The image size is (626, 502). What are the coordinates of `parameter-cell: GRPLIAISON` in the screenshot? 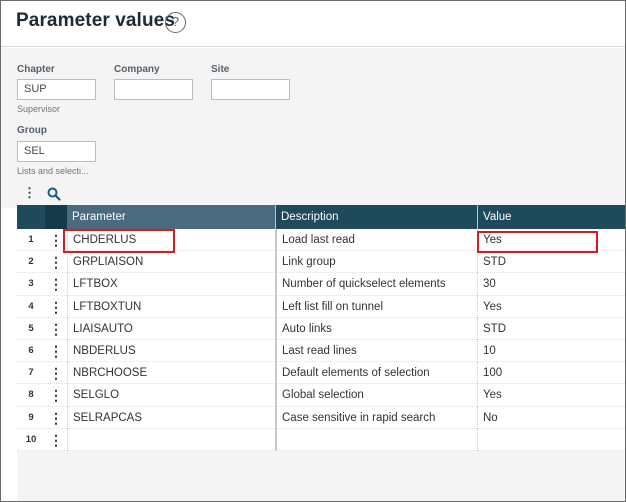 It's located at (171, 262).